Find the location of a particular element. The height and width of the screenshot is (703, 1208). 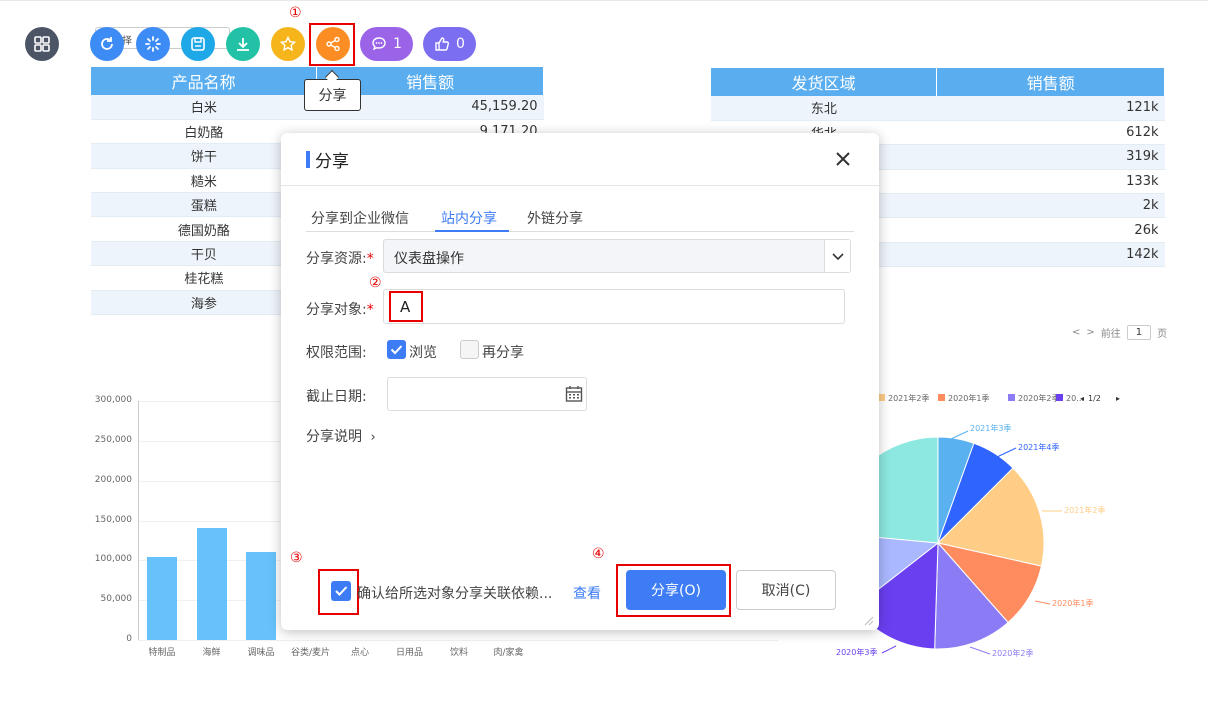

tab-external-link-share: 外链分享 is located at coordinates (555, 218).